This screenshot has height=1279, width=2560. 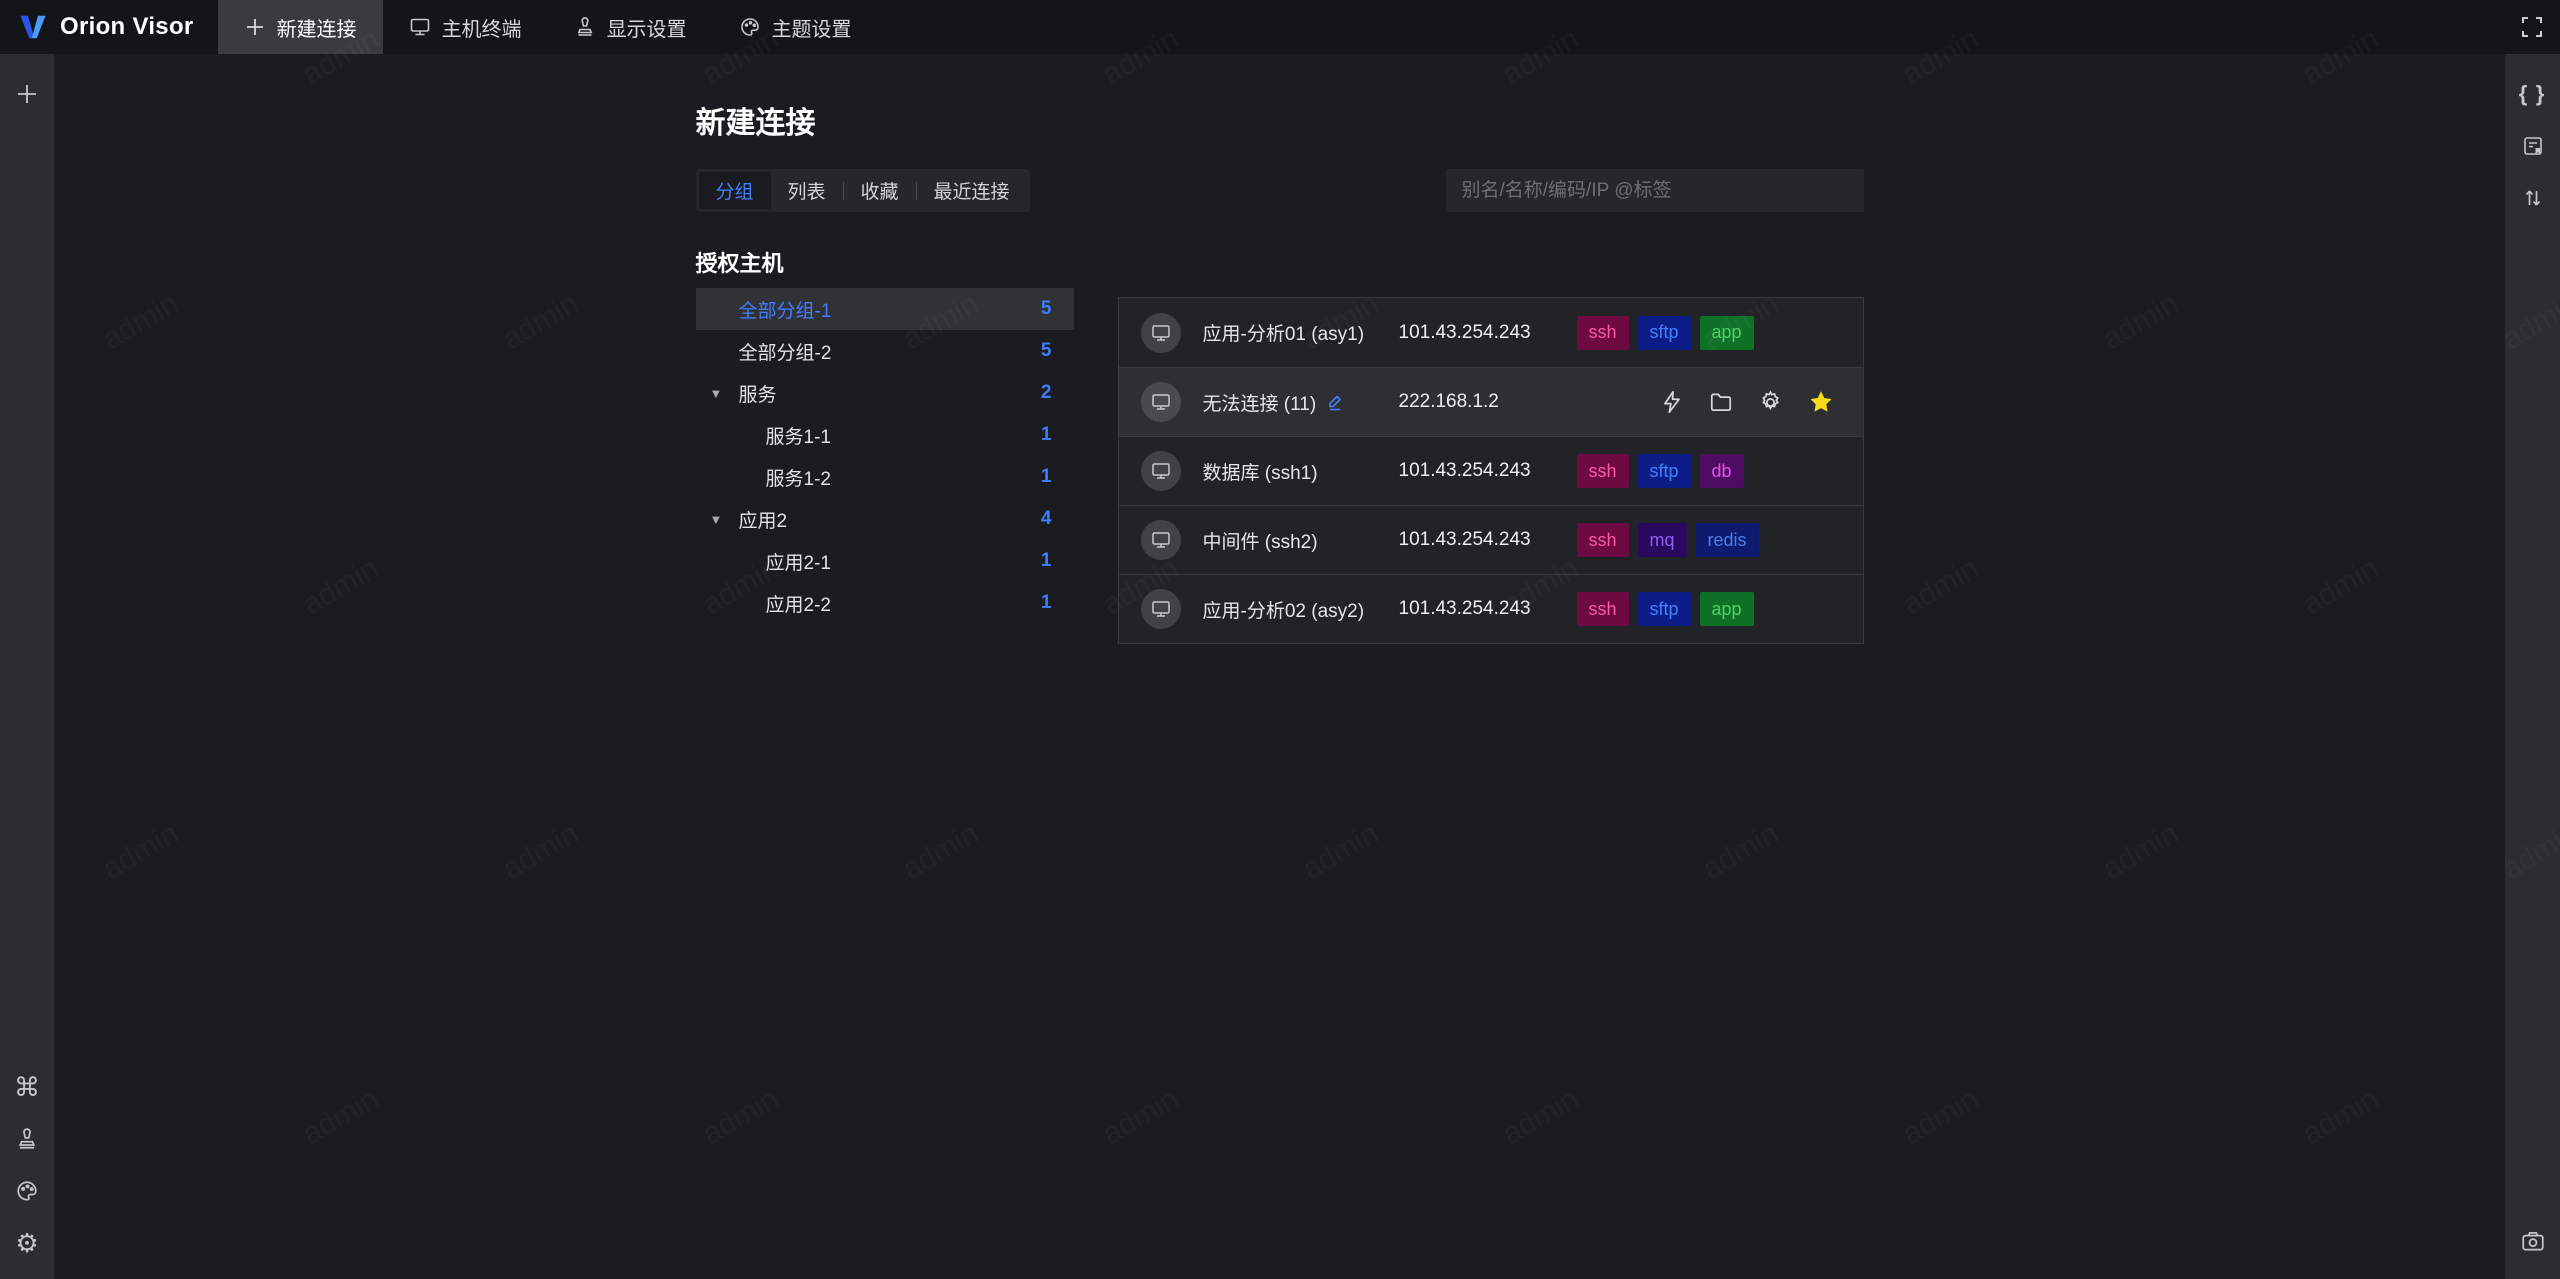 What do you see at coordinates (2532, 666) in the screenshot?
I see `right-sidebar: { }` at bounding box center [2532, 666].